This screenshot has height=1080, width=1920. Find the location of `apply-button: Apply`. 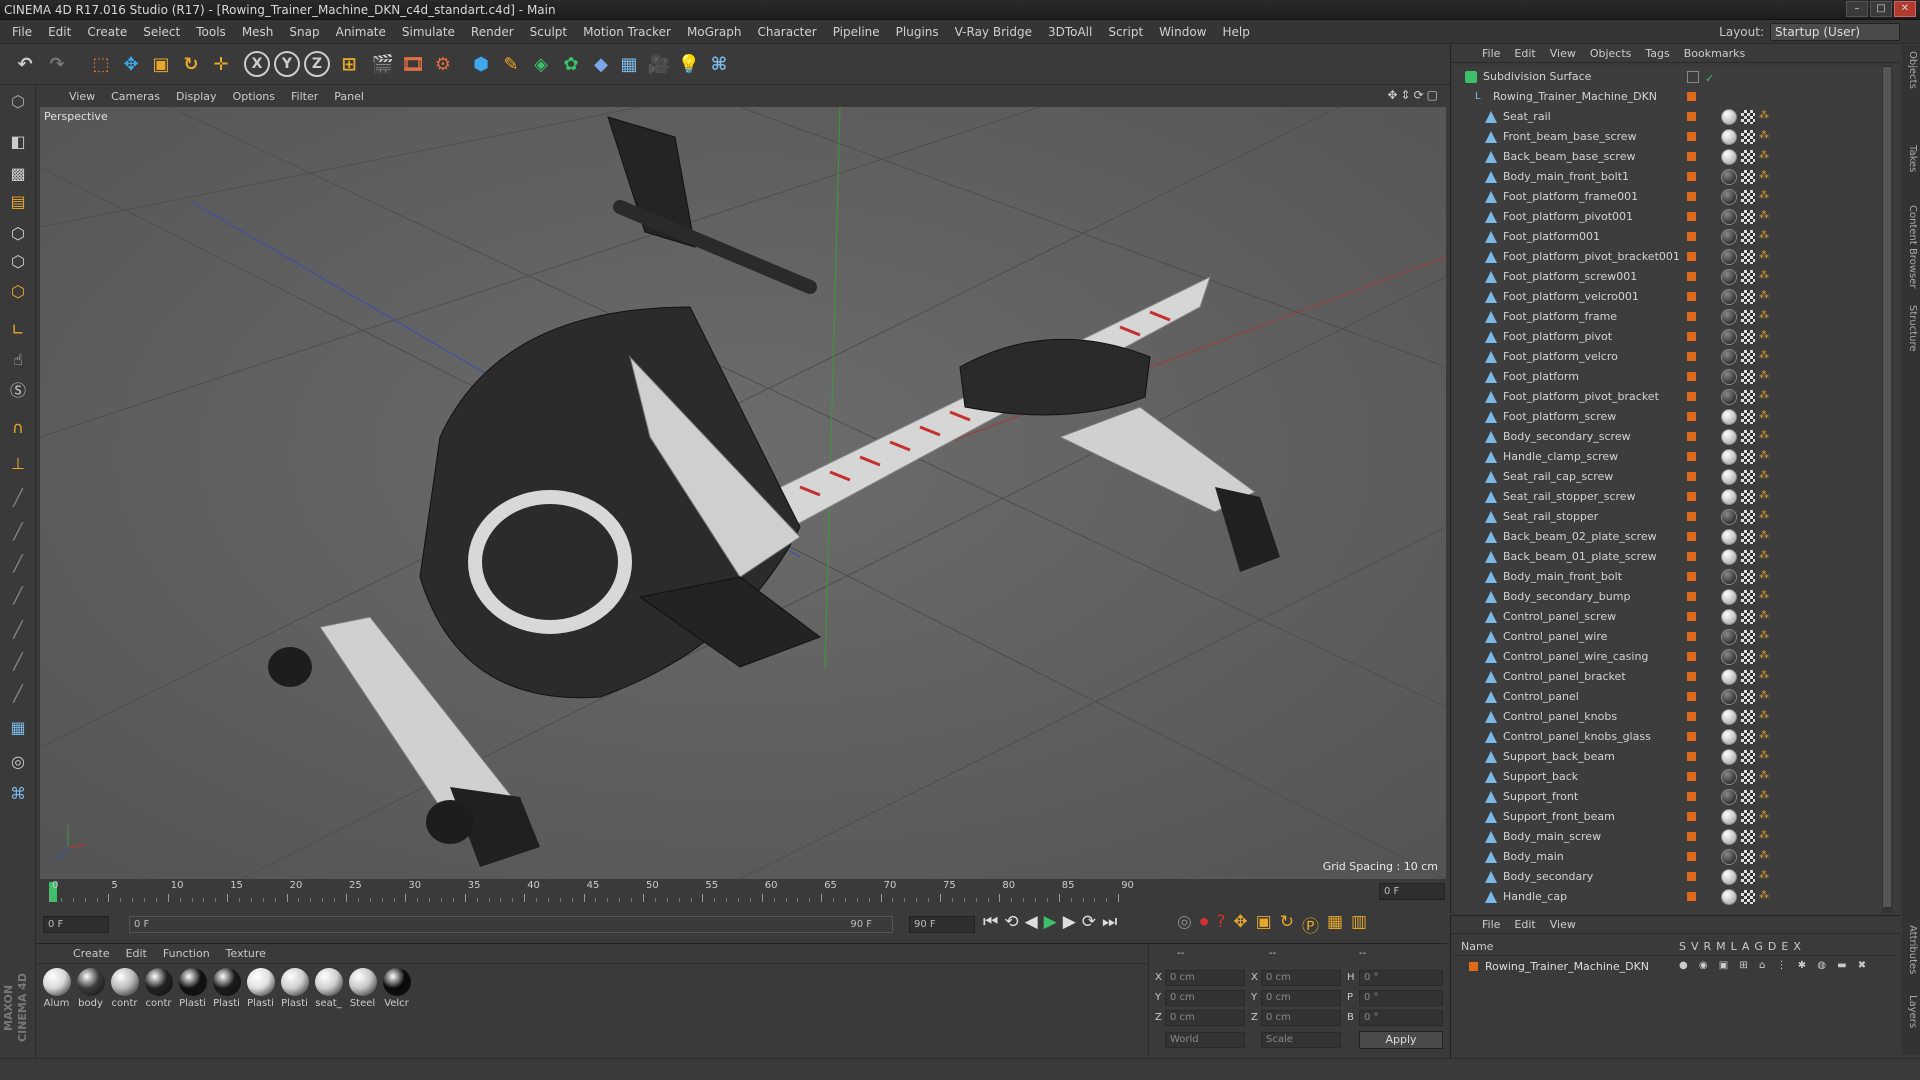

apply-button: Apply is located at coordinates (1401, 1040).